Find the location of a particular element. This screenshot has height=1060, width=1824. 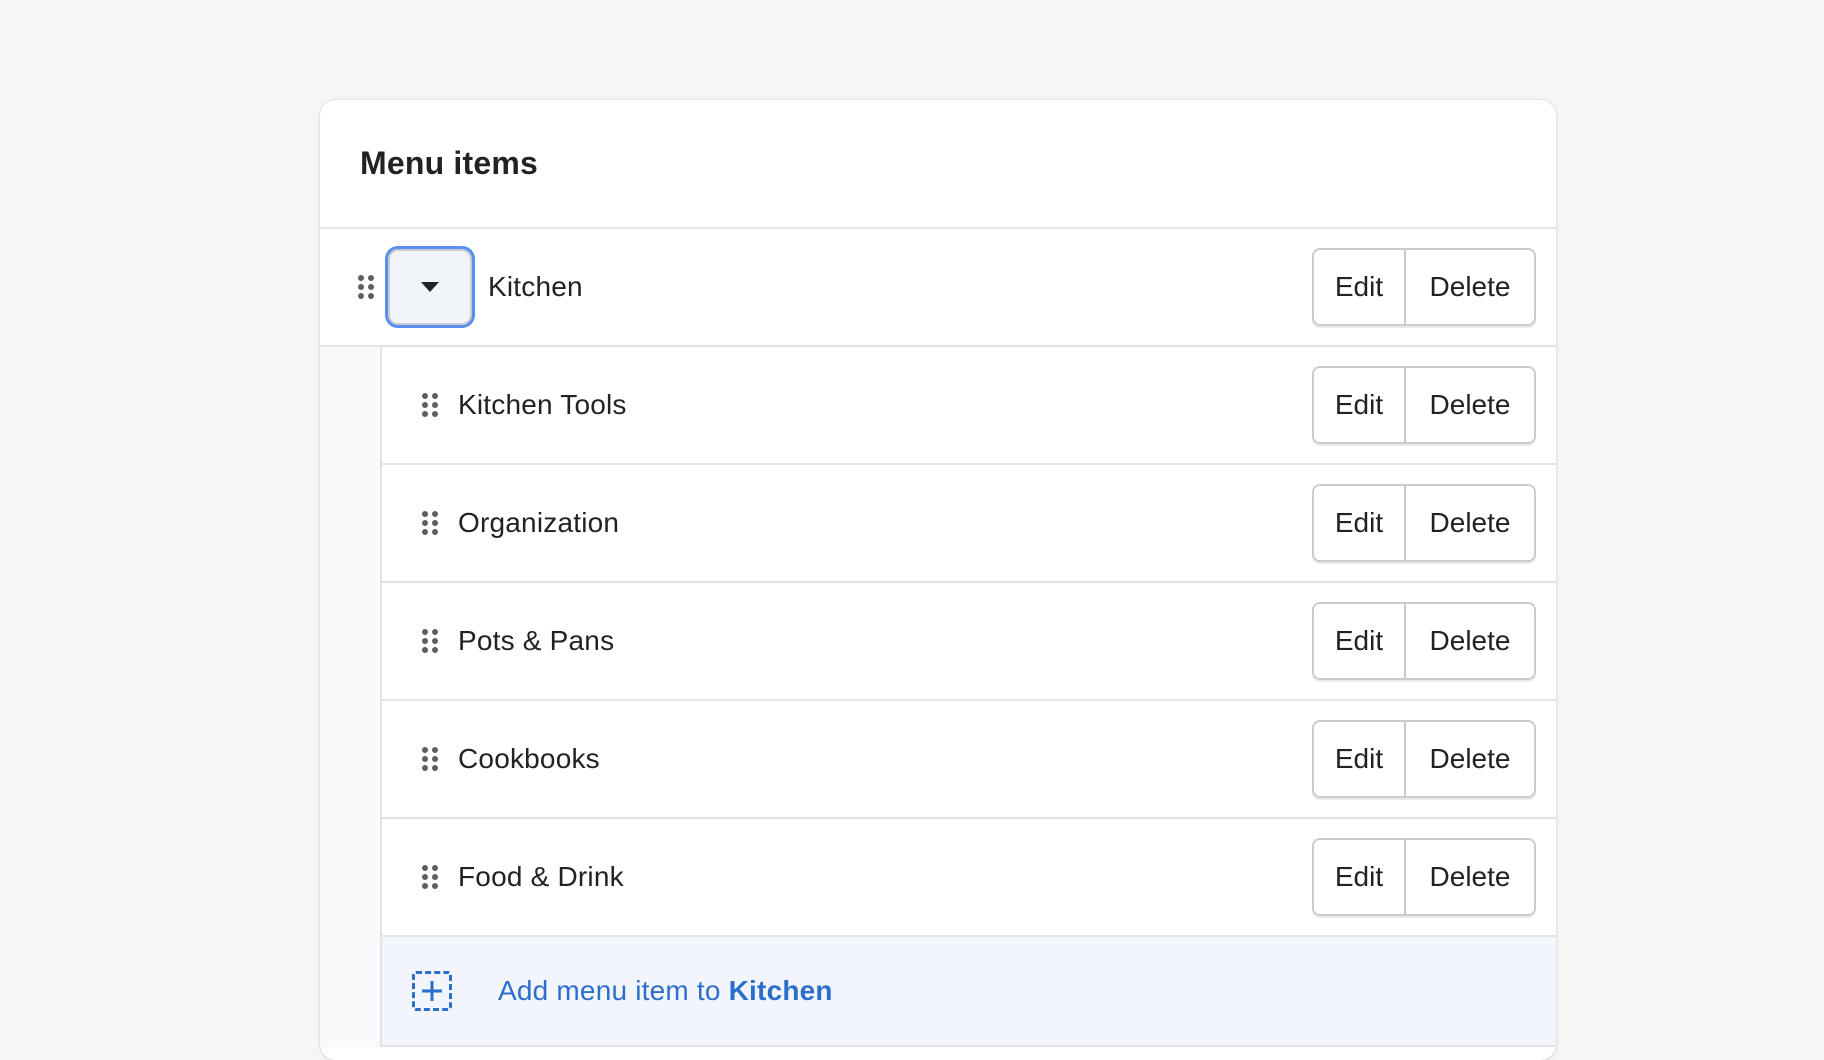

menu-item-cookbooks: Cookbooks Edit Delete is located at coordinates (969, 760).